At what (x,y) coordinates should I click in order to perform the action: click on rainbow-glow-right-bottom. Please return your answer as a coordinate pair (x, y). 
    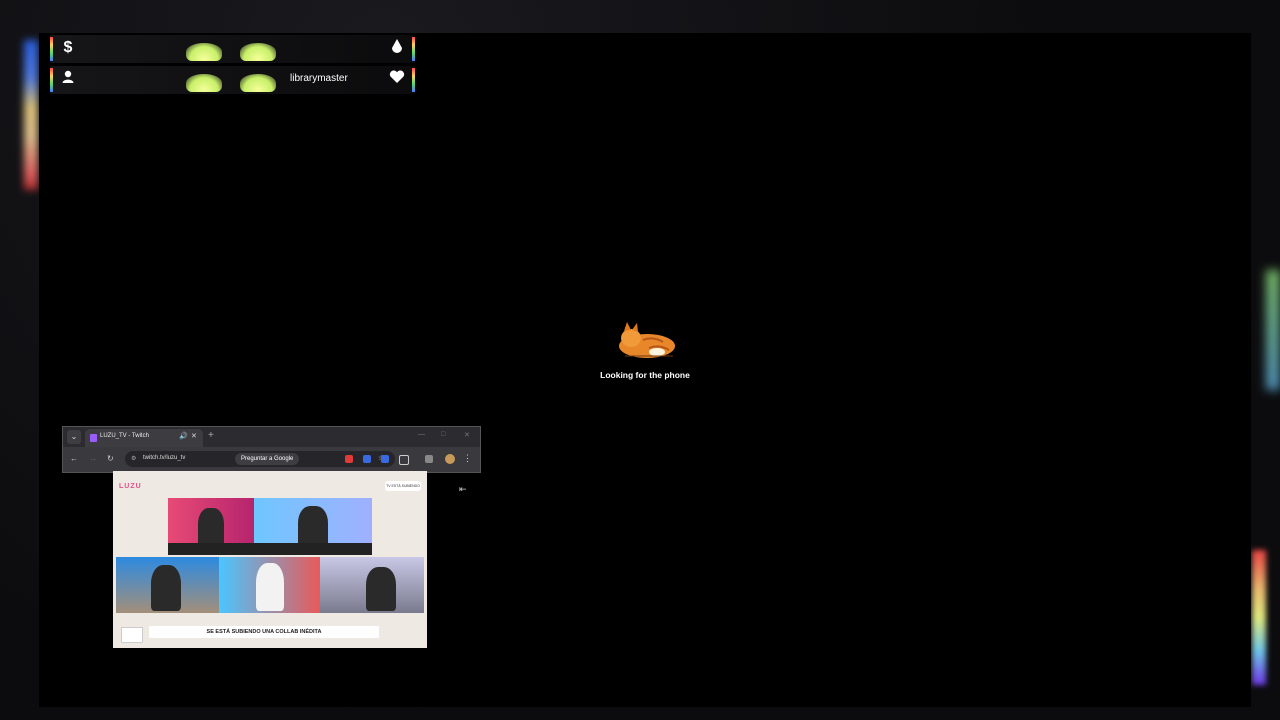
    Looking at the image, I should click on (1259, 617).